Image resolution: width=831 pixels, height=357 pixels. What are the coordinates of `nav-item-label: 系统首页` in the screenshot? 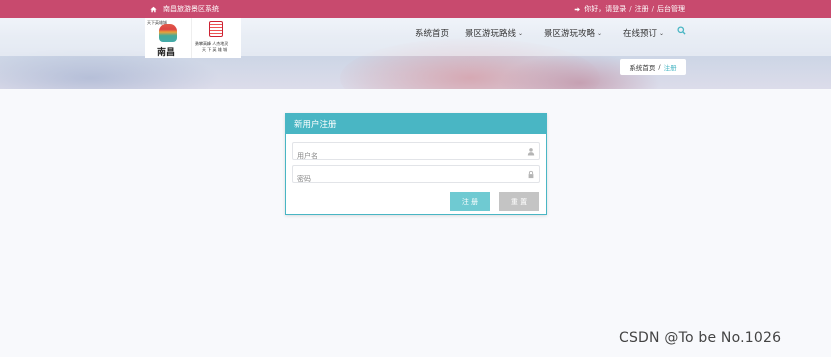 It's located at (432, 34).